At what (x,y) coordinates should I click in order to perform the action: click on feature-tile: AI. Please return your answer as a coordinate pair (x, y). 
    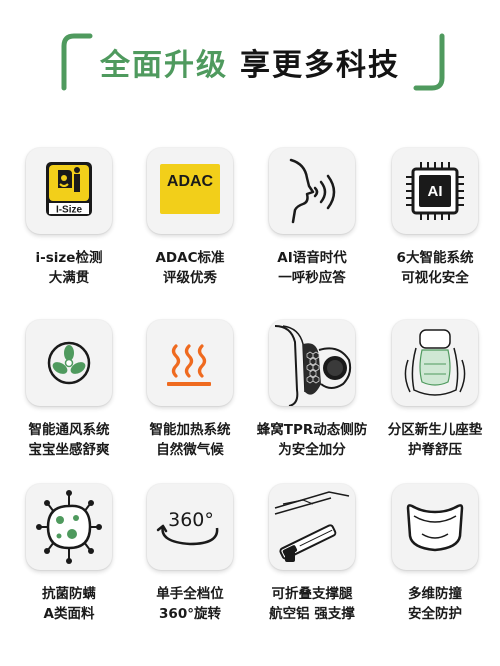
    Looking at the image, I should click on (435, 191).